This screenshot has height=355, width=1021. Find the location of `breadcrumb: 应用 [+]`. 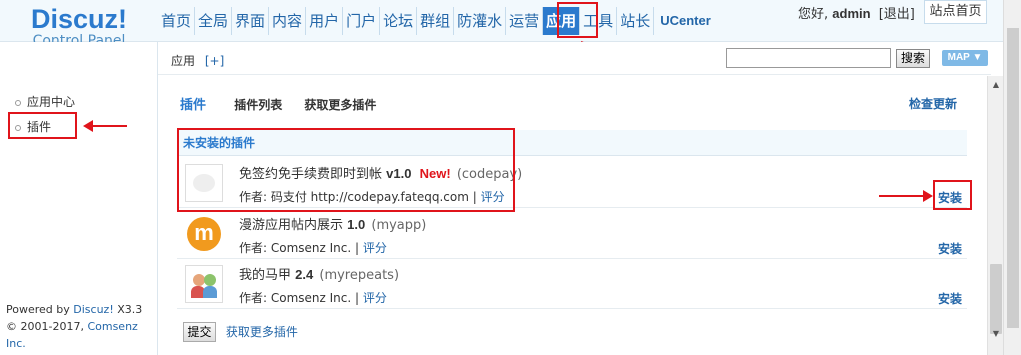

breadcrumb: 应用 [+] is located at coordinates (197, 60).